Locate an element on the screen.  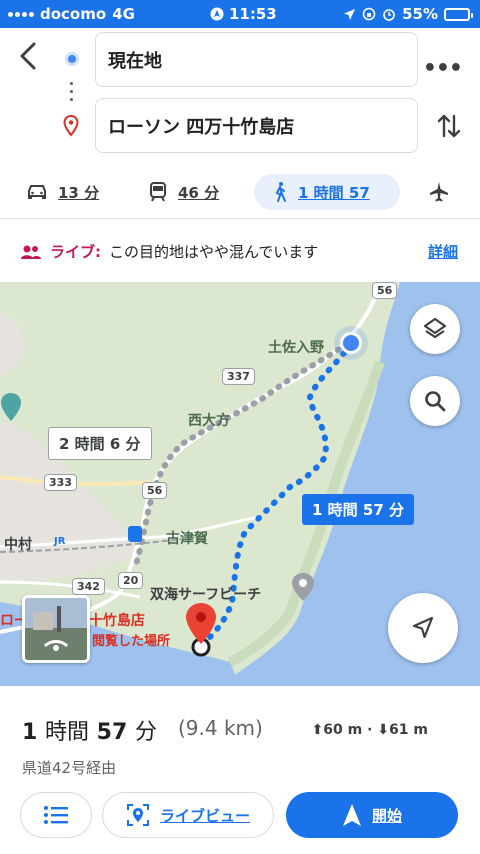
road-shield: 333 is located at coordinates (60, 482).